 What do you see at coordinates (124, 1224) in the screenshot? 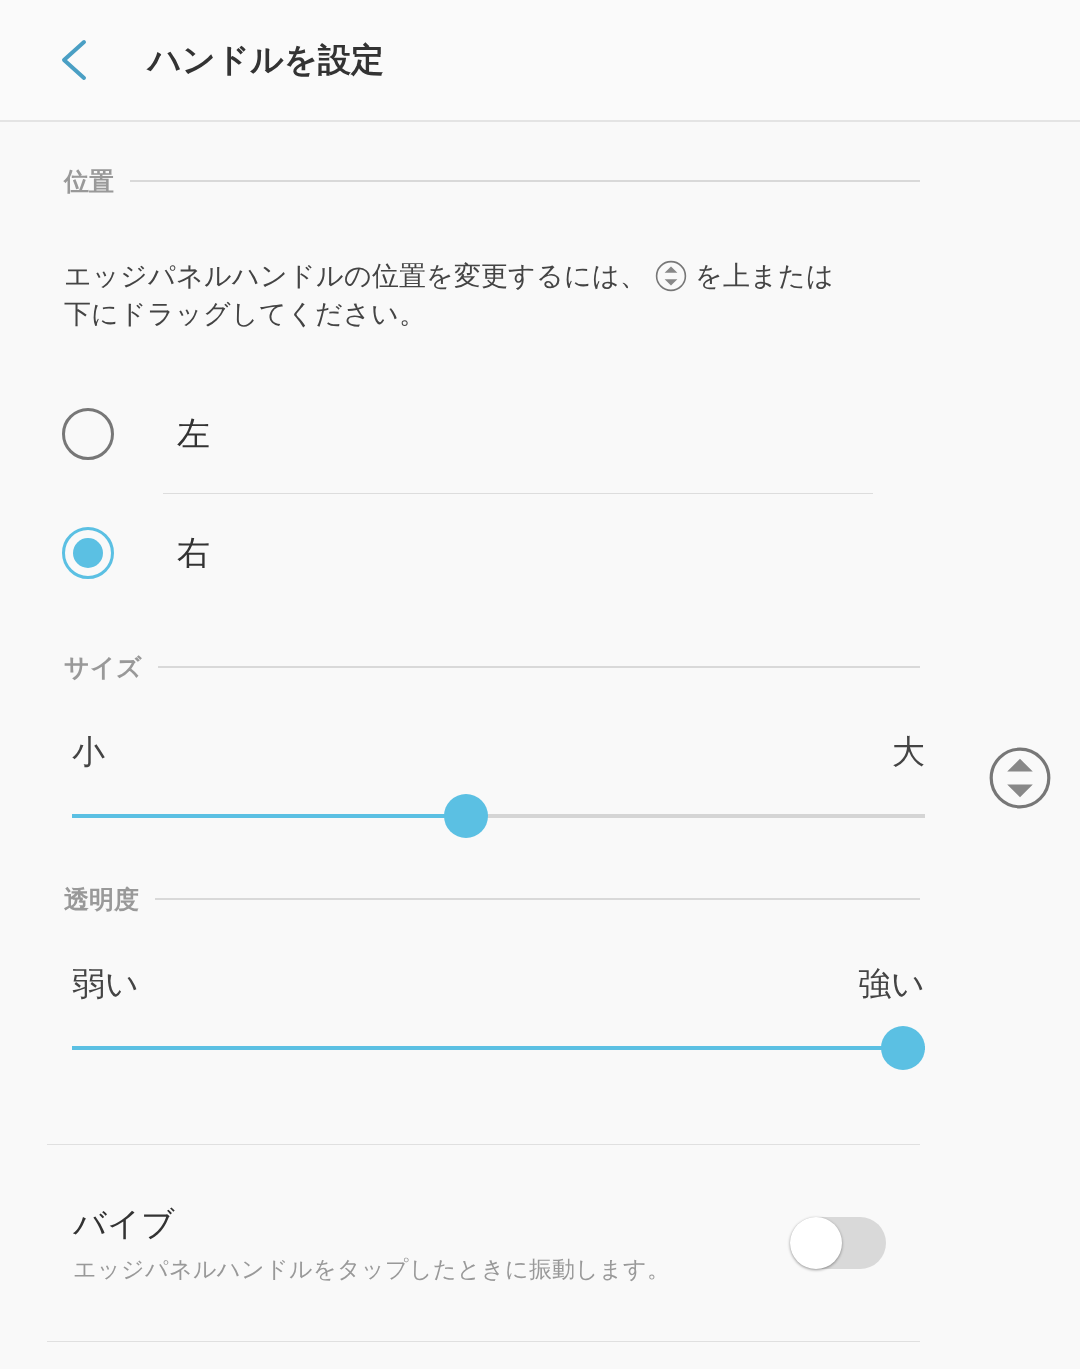
I see `setting-title: バイブ` at bounding box center [124, 1224].